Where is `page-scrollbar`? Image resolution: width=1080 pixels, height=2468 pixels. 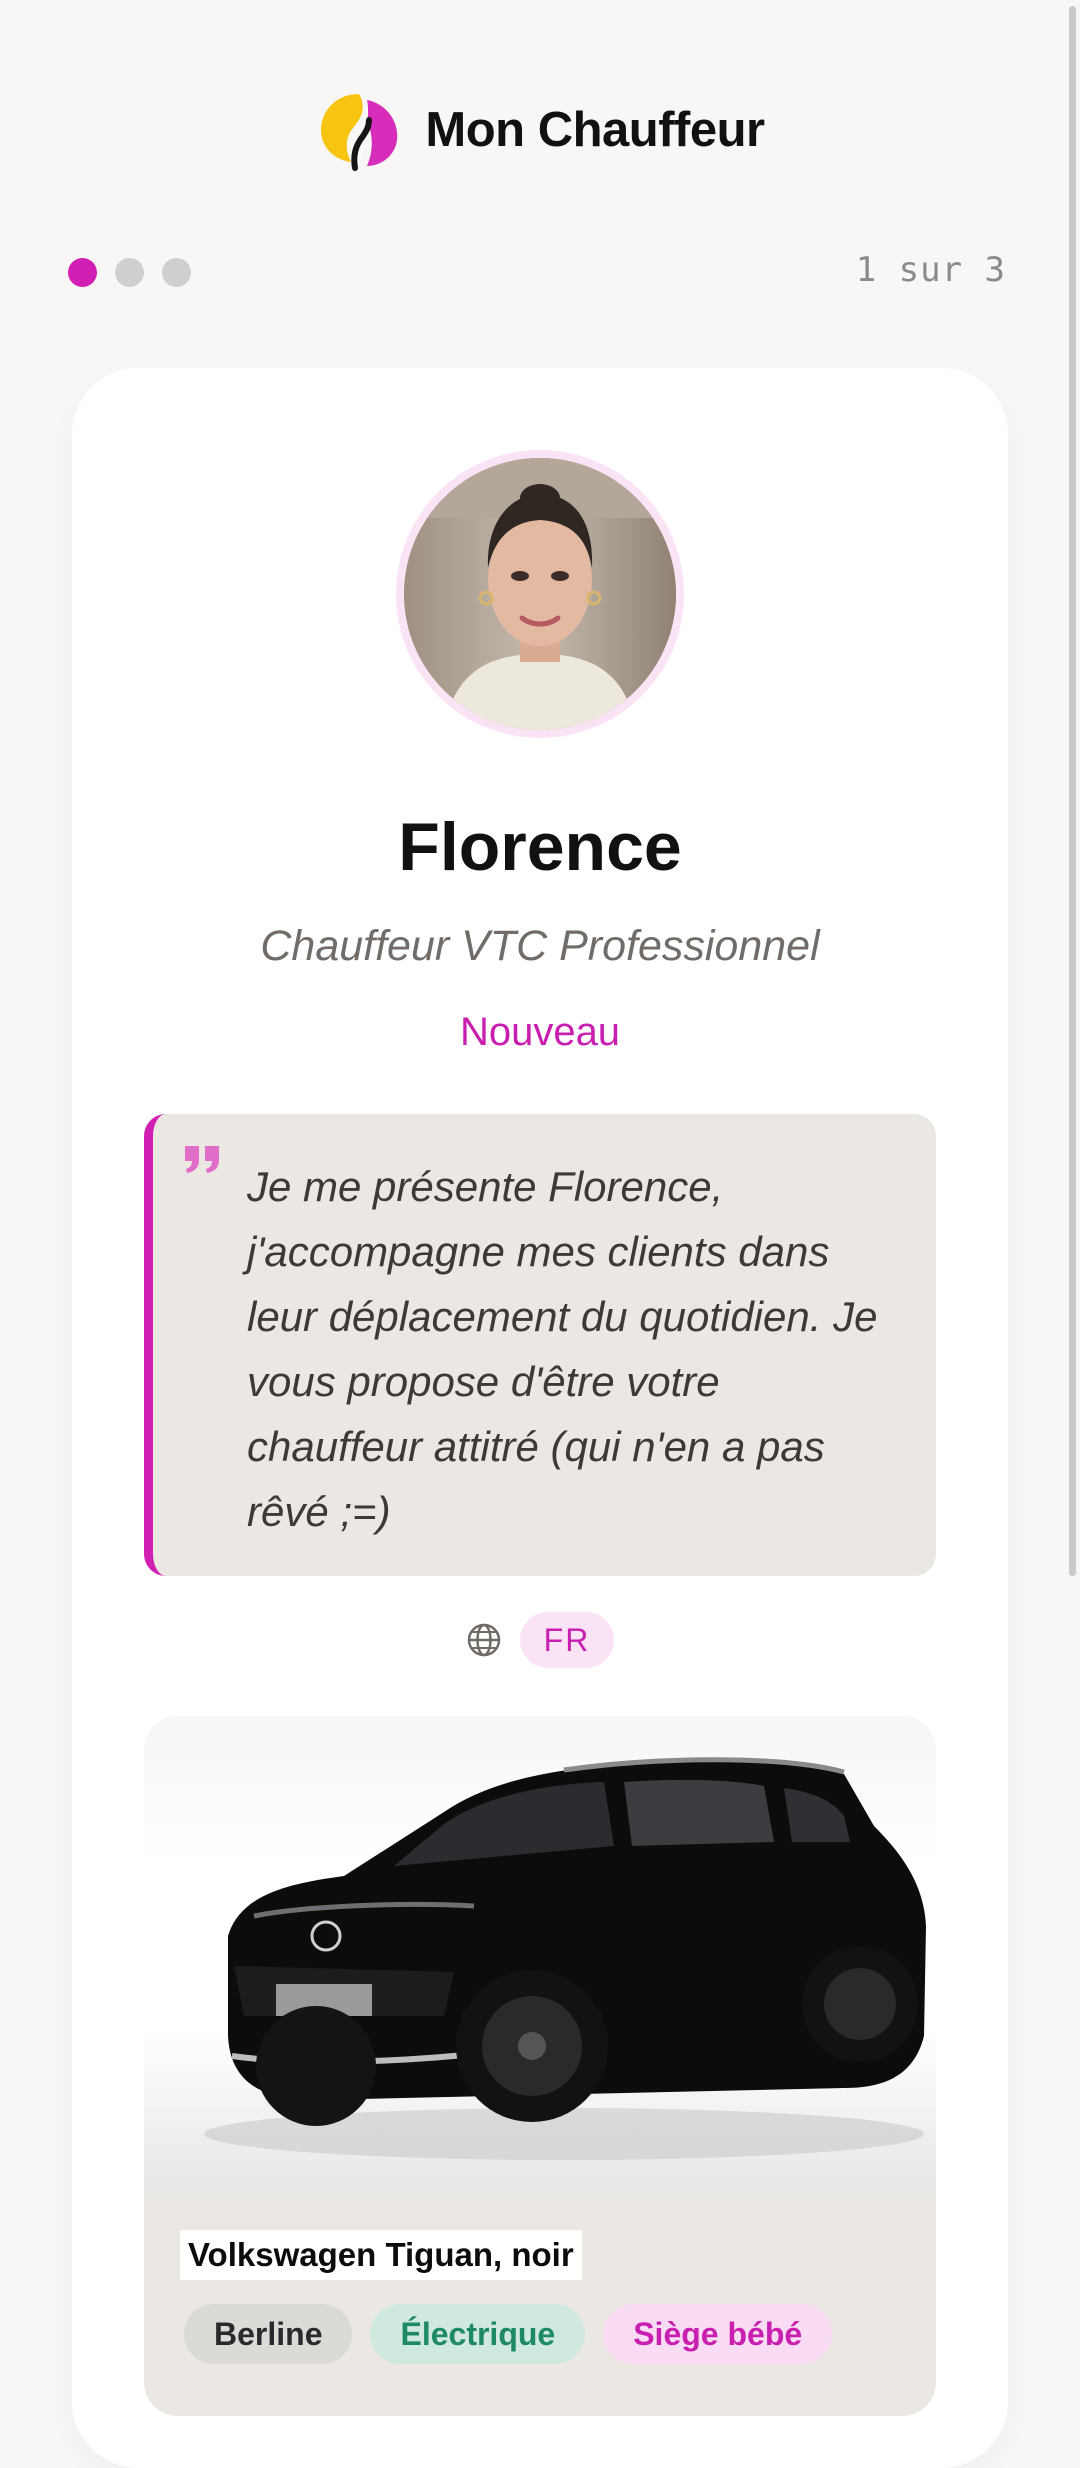
page-scrollbar is located at coordinates (1072, 791).